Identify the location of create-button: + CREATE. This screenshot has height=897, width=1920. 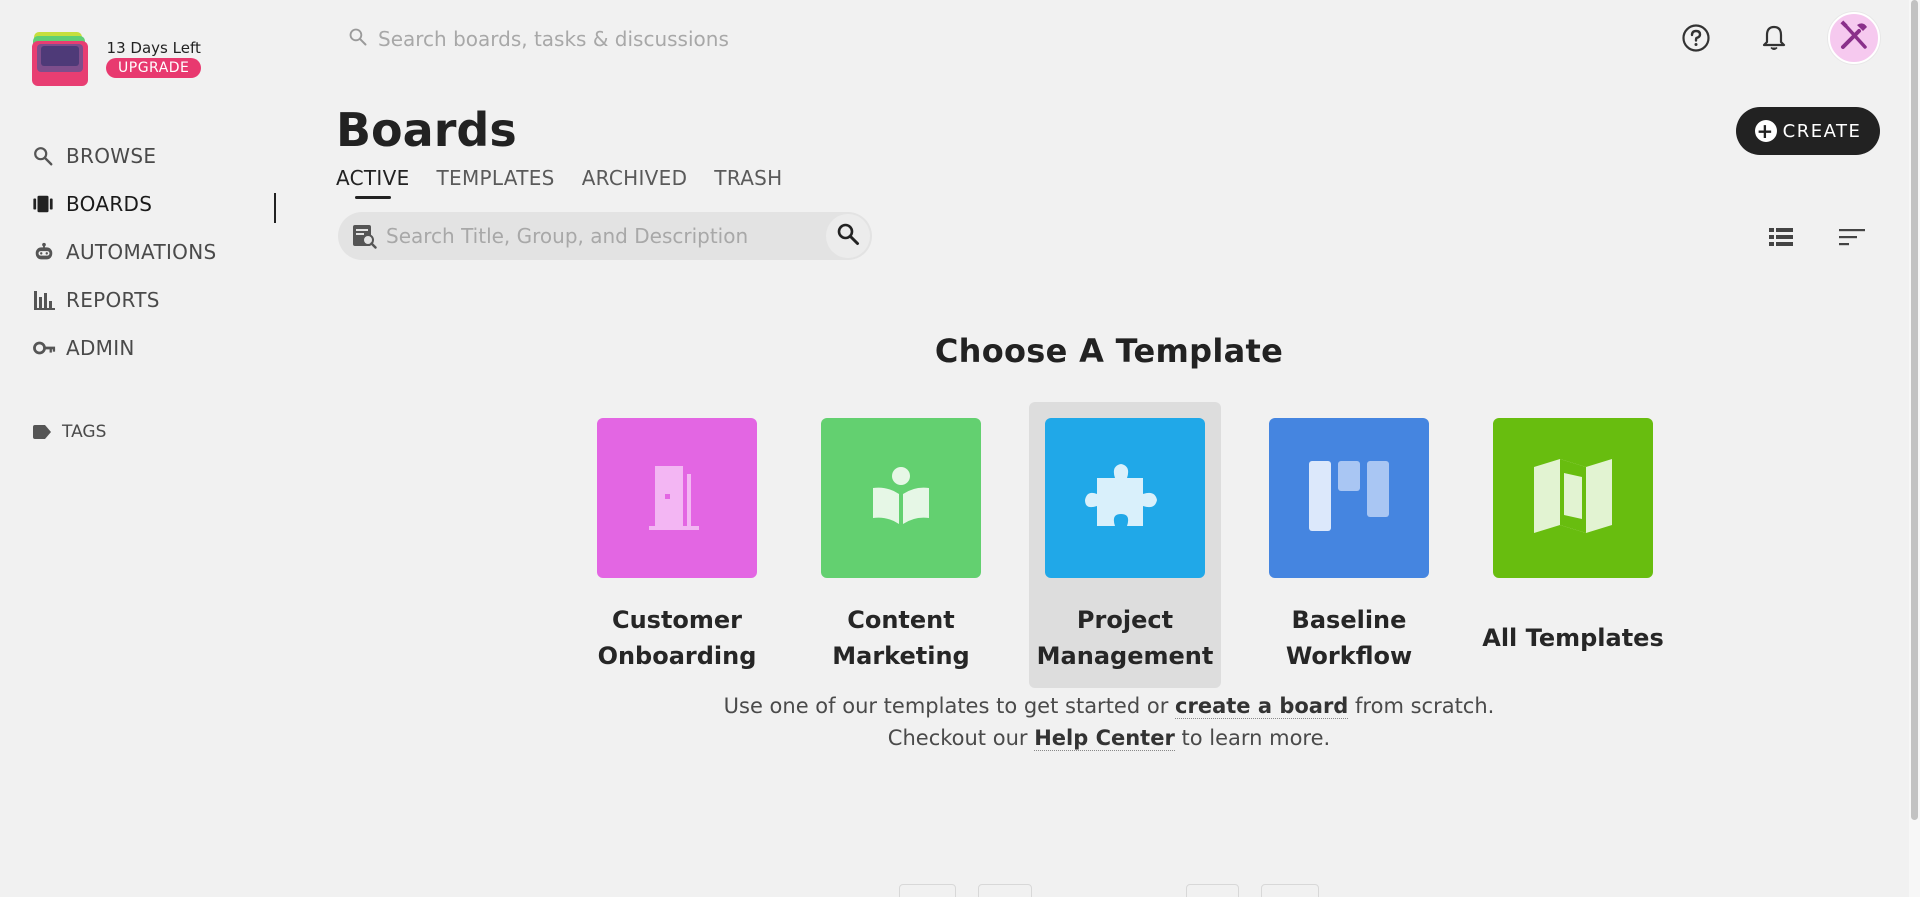
(1808, 131).